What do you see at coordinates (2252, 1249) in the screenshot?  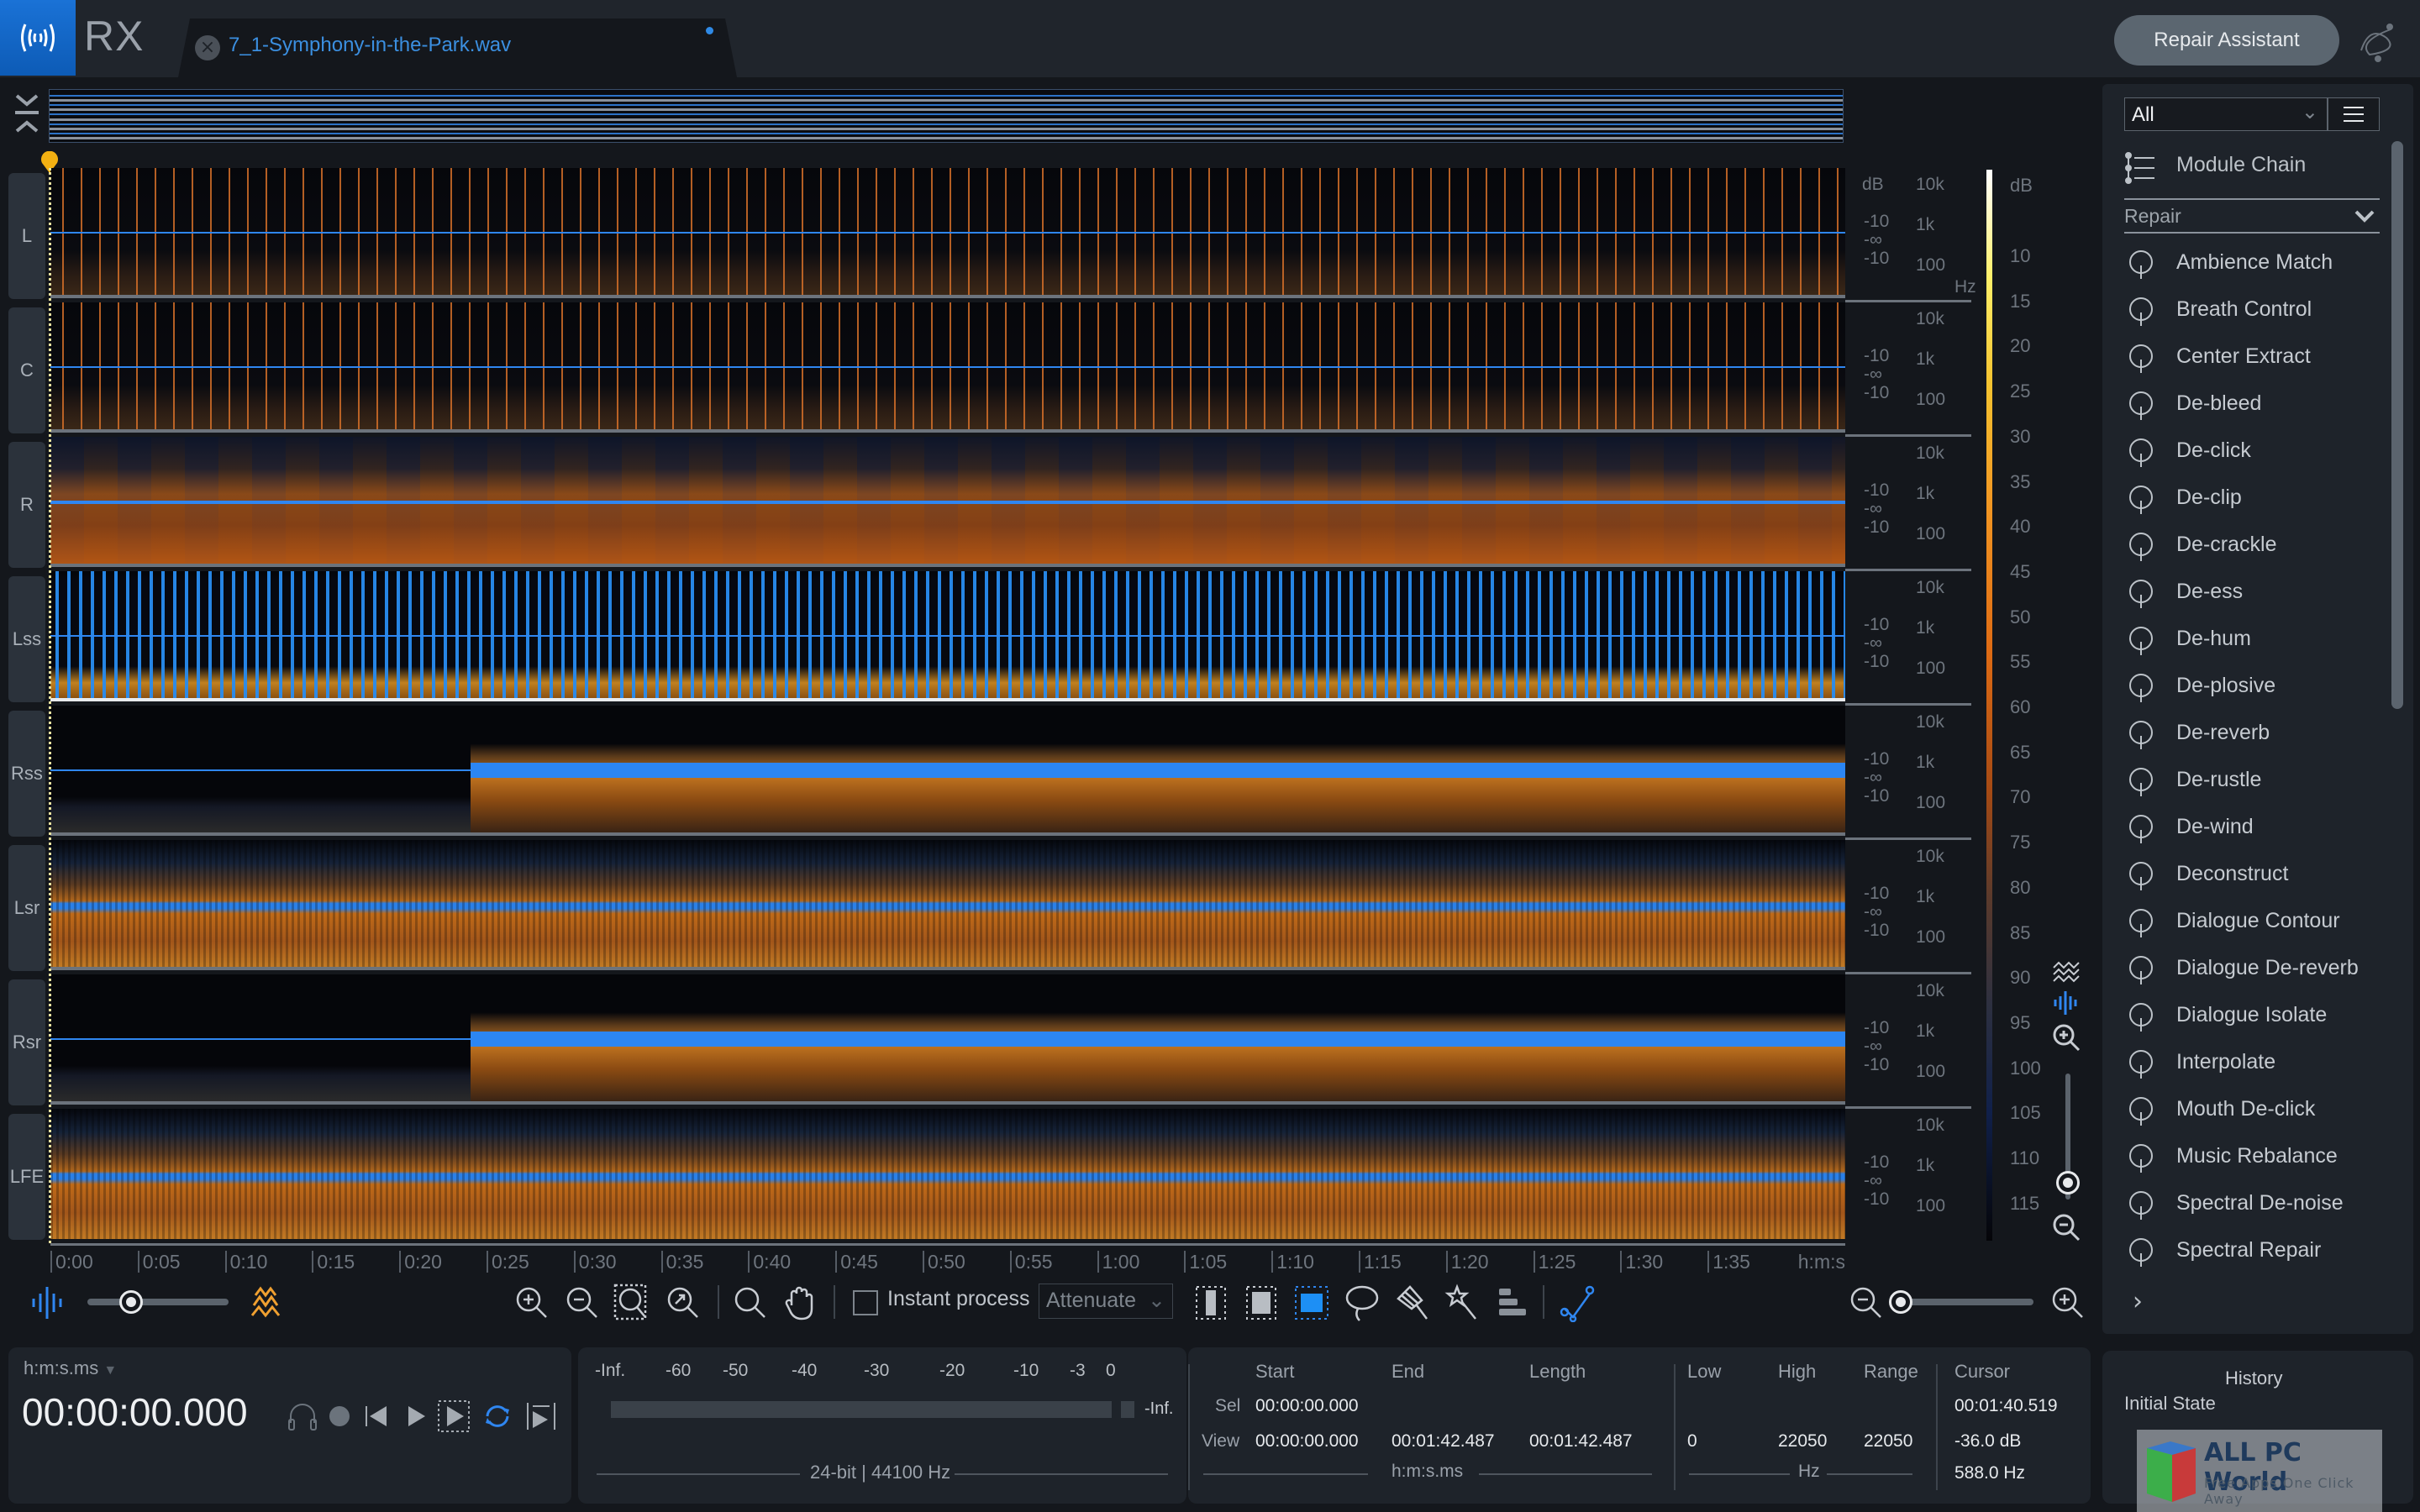 I see `module-item: Spectral Repair` at bounding box center [2252, 1249].